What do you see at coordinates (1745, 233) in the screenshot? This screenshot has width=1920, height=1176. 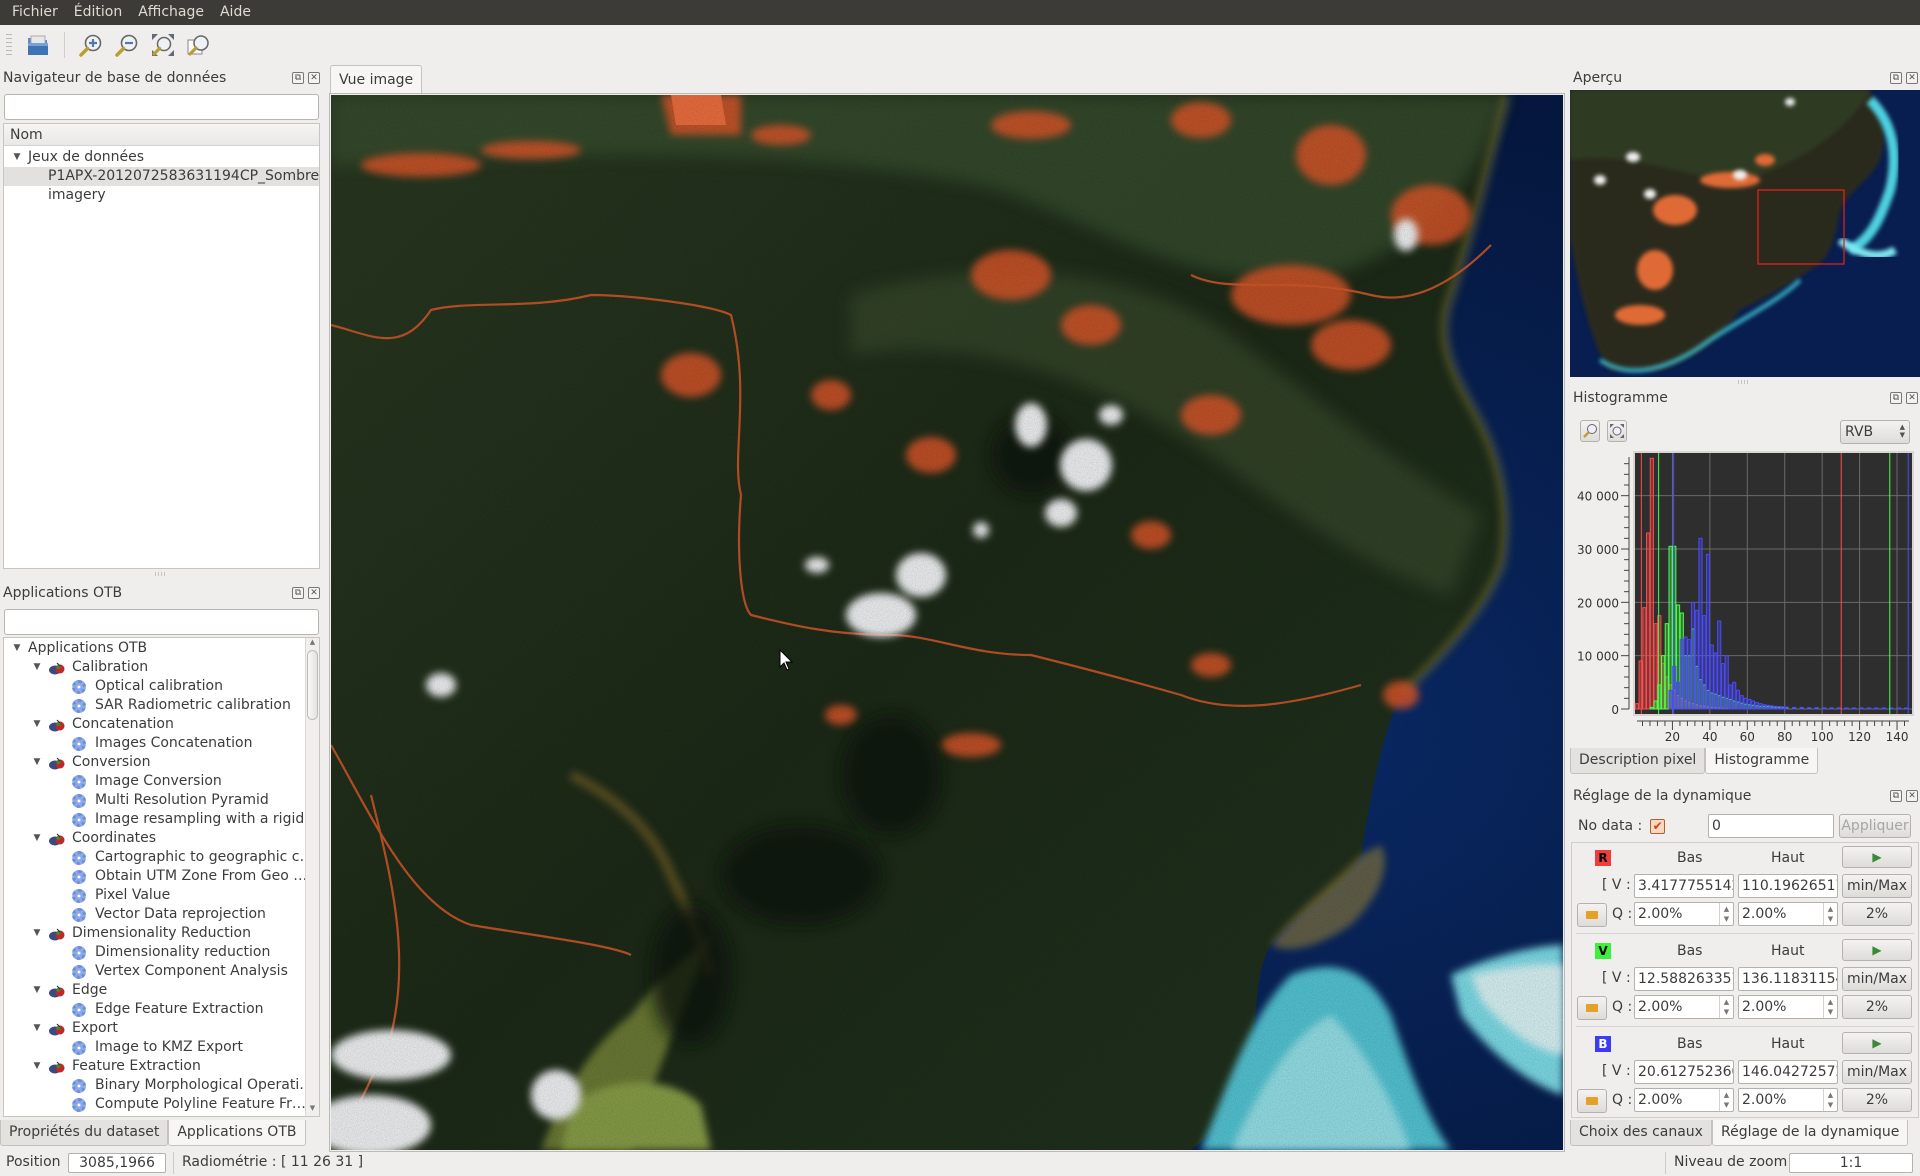 I see `overview-map` at bounding box center [1745, 233].